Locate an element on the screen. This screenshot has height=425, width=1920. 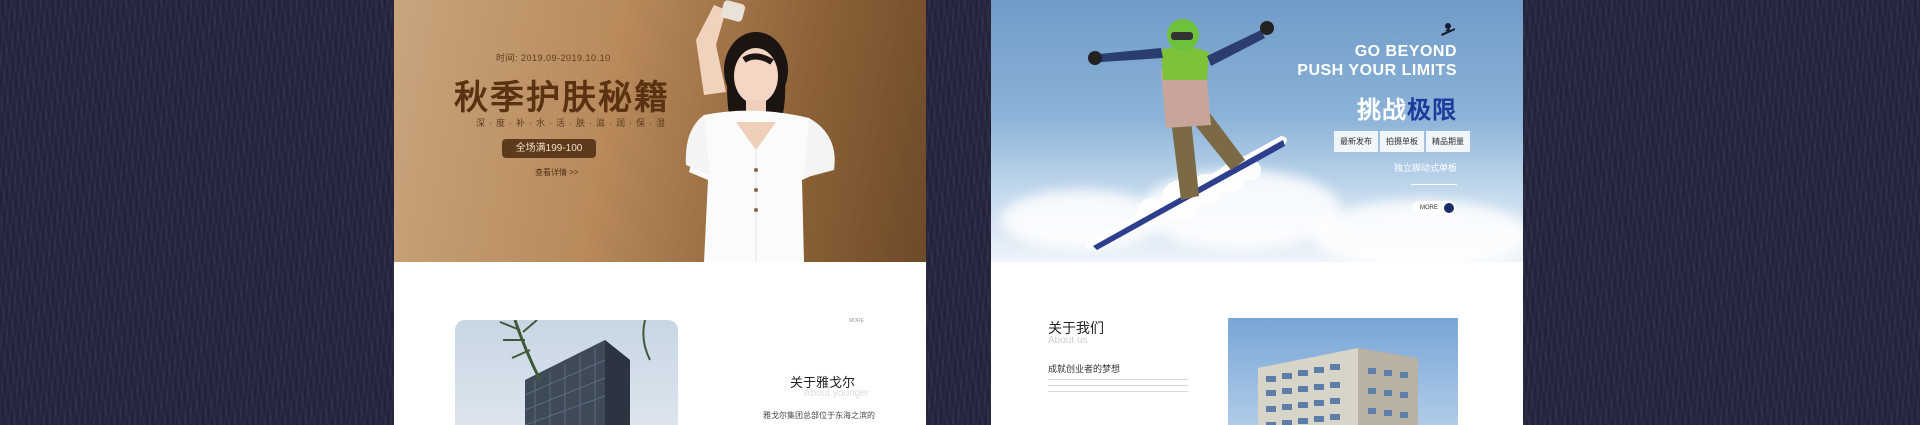
office-building-photo is located at coordinates (1343, 371).